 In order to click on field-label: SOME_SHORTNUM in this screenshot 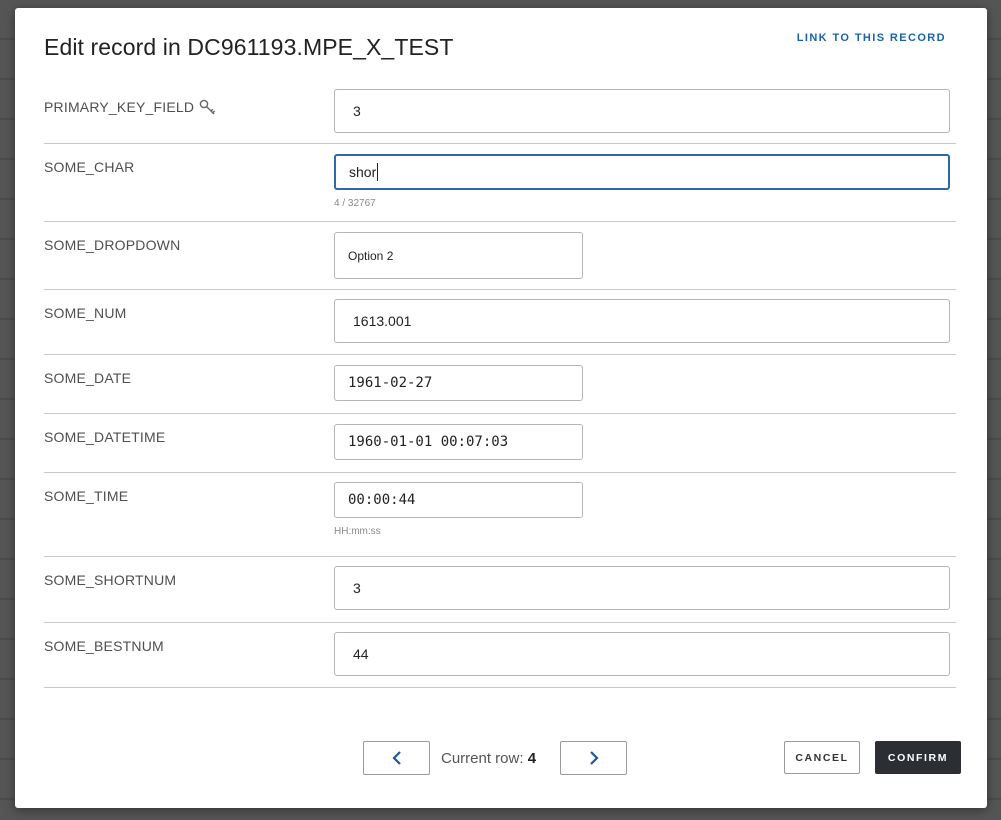, I will do `click(110, 580)`.